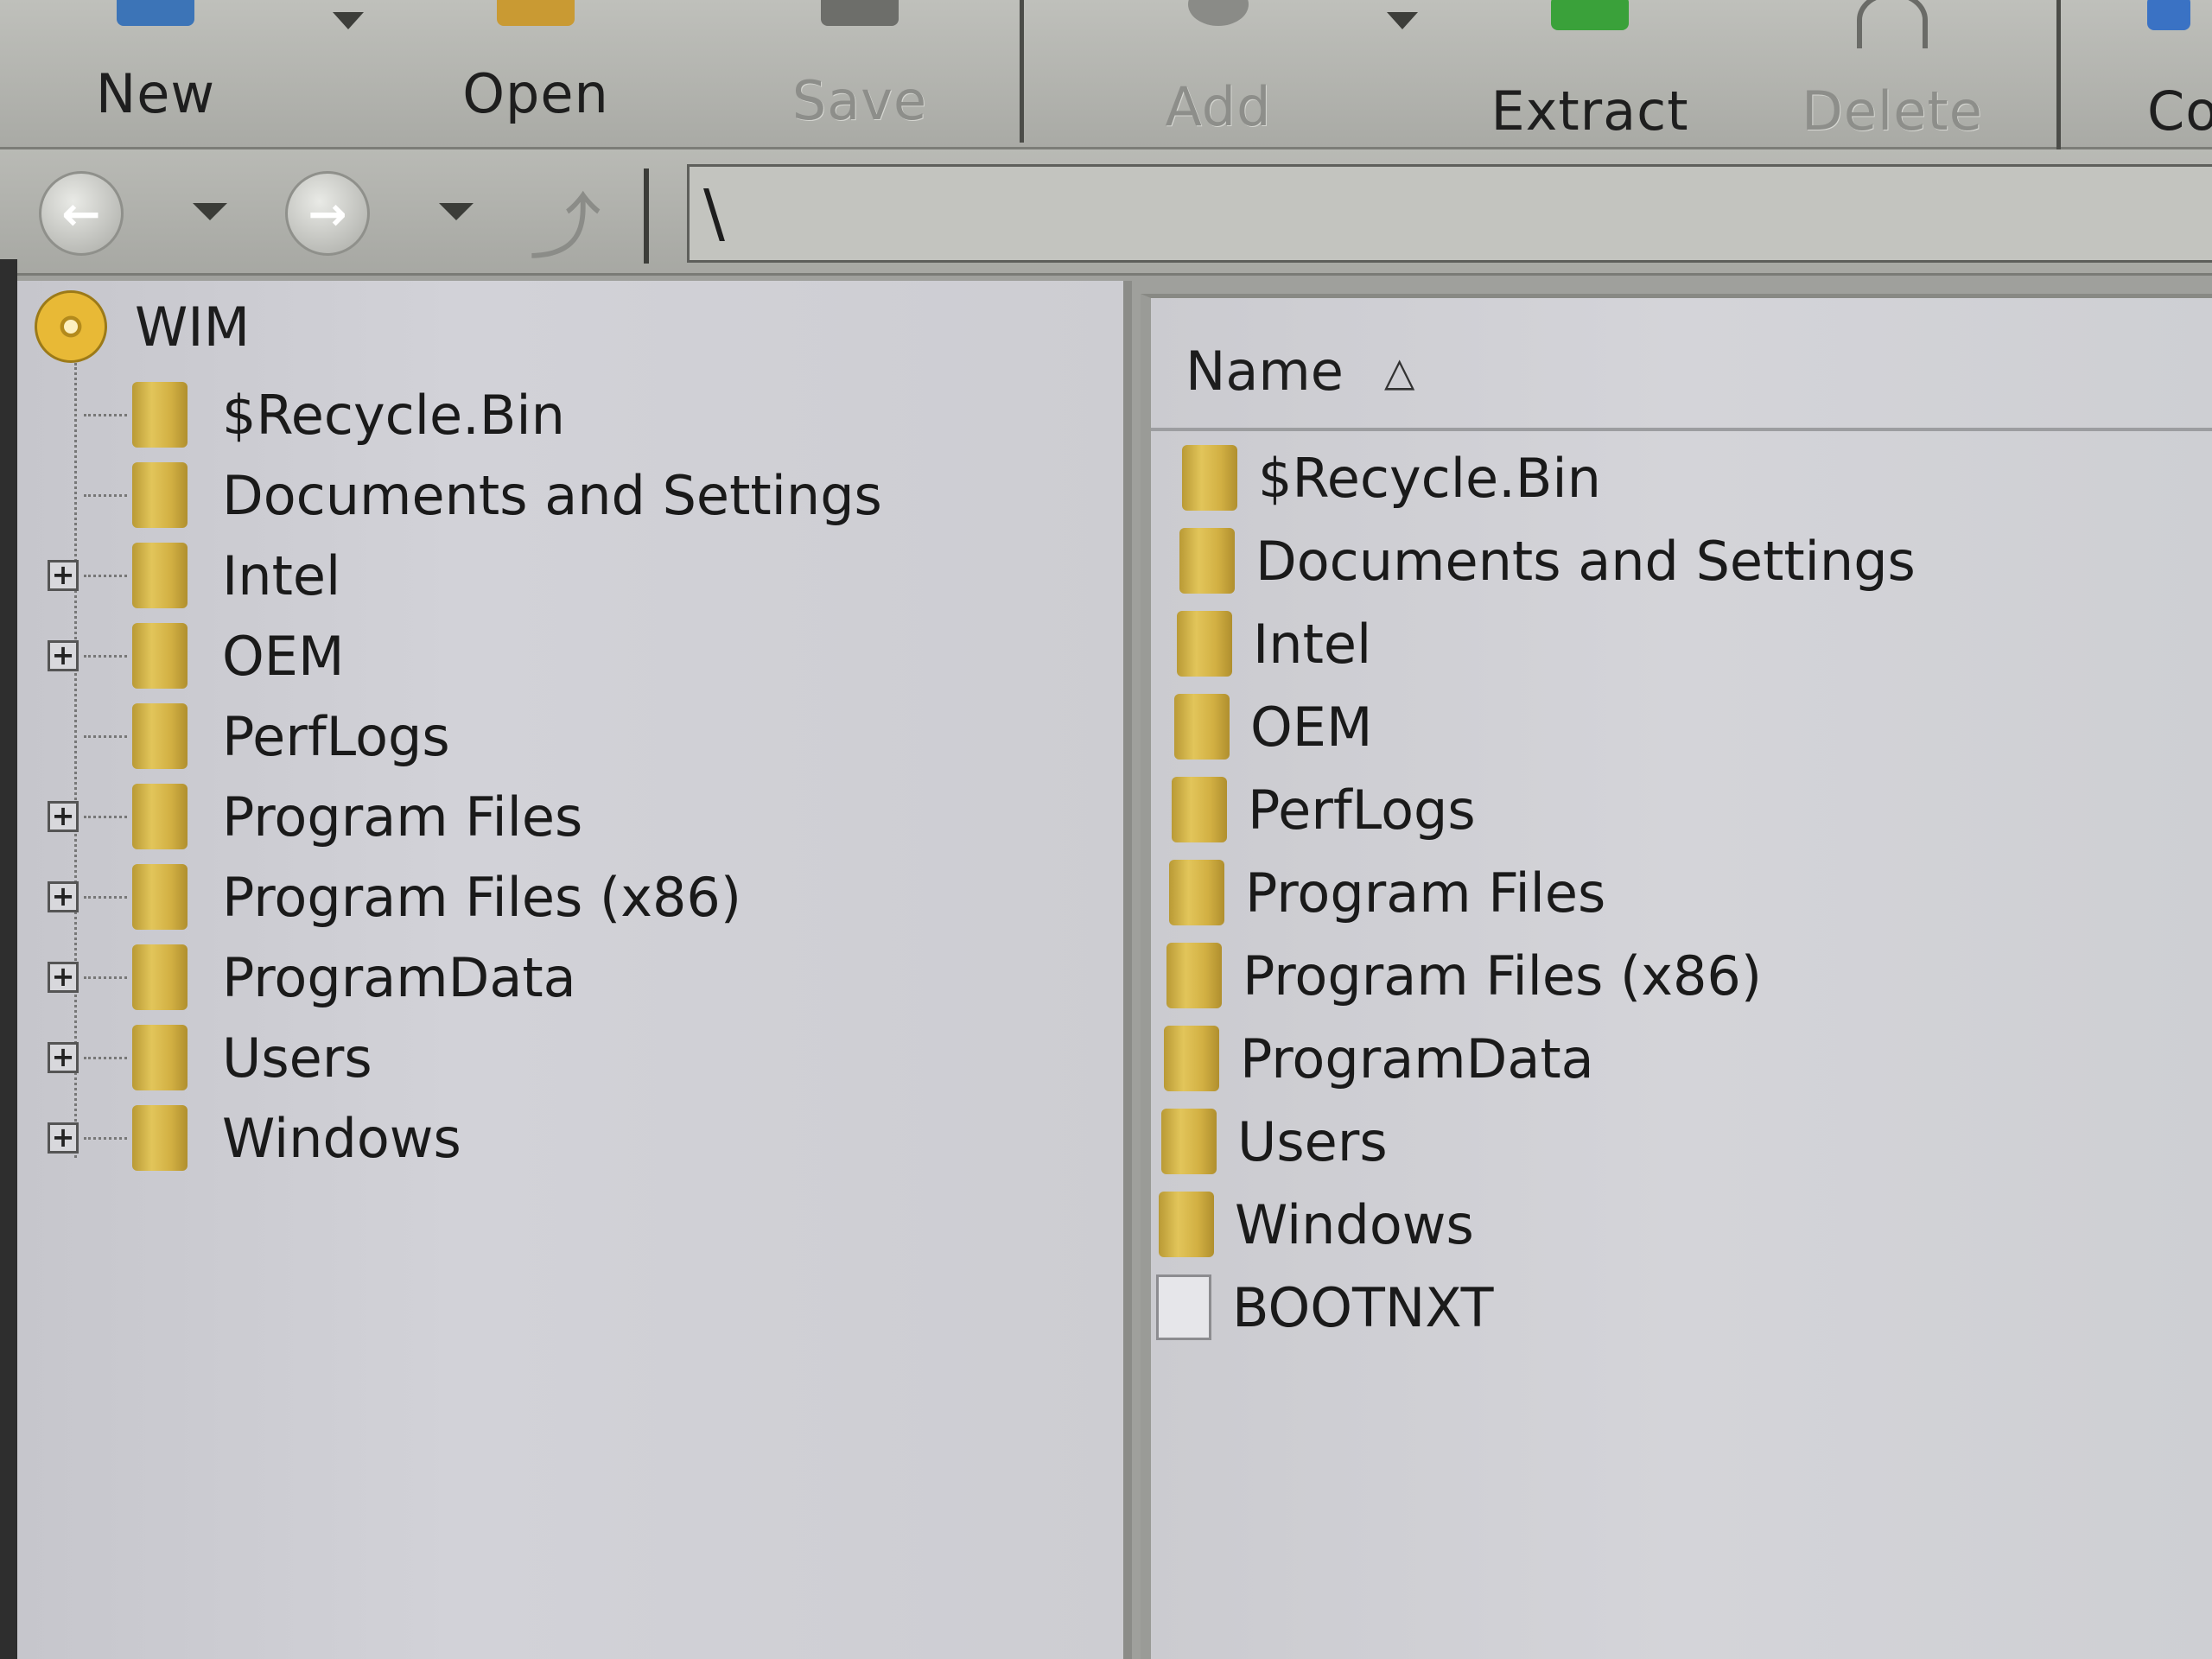 Image resolution: width=2212 pixels, height=1659 pixels. What do you see at coordinates (155, 71) in the screenshot?
I see `new-button: New` at bounding box center [155, 71].